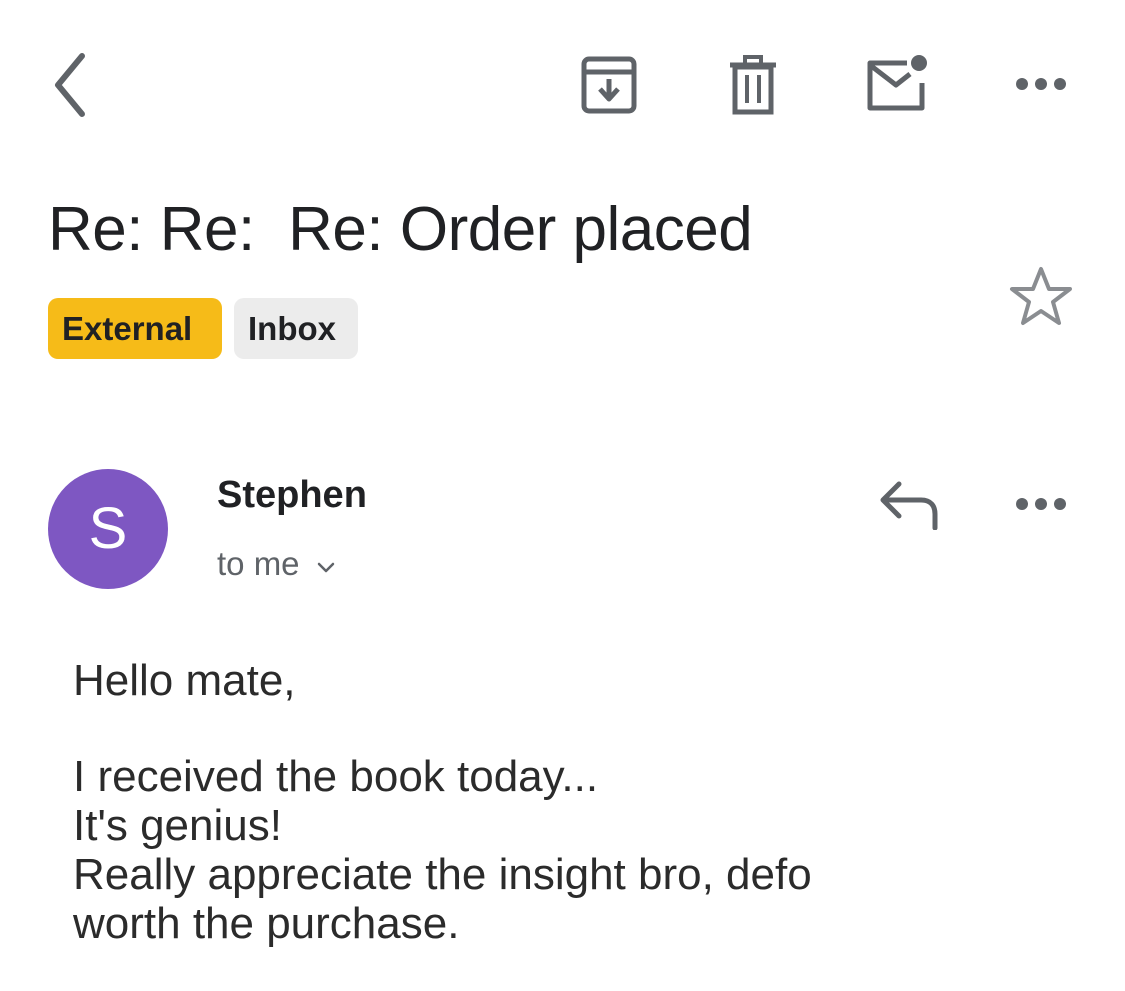 The width and height of the screenshot is (1125, 991). I want to click on chevron-left-icon, so click(70, 85).